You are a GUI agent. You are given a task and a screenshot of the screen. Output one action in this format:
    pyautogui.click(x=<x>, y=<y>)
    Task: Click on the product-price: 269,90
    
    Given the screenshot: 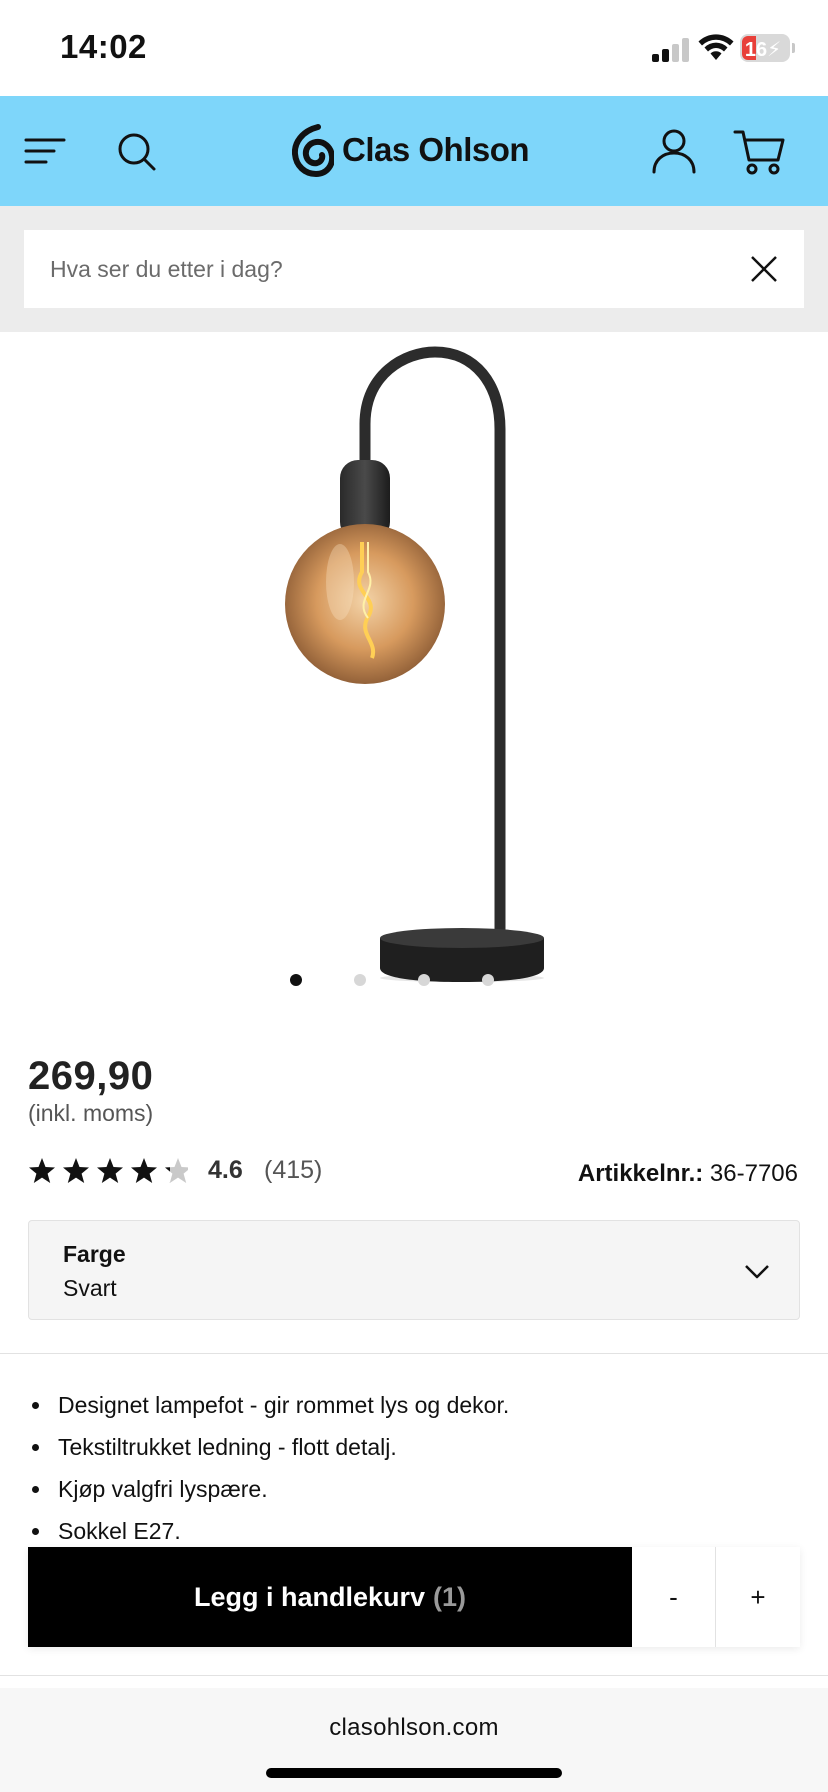 What is the action you would take?
    pyautogui.click(x=91, y=1076)
    